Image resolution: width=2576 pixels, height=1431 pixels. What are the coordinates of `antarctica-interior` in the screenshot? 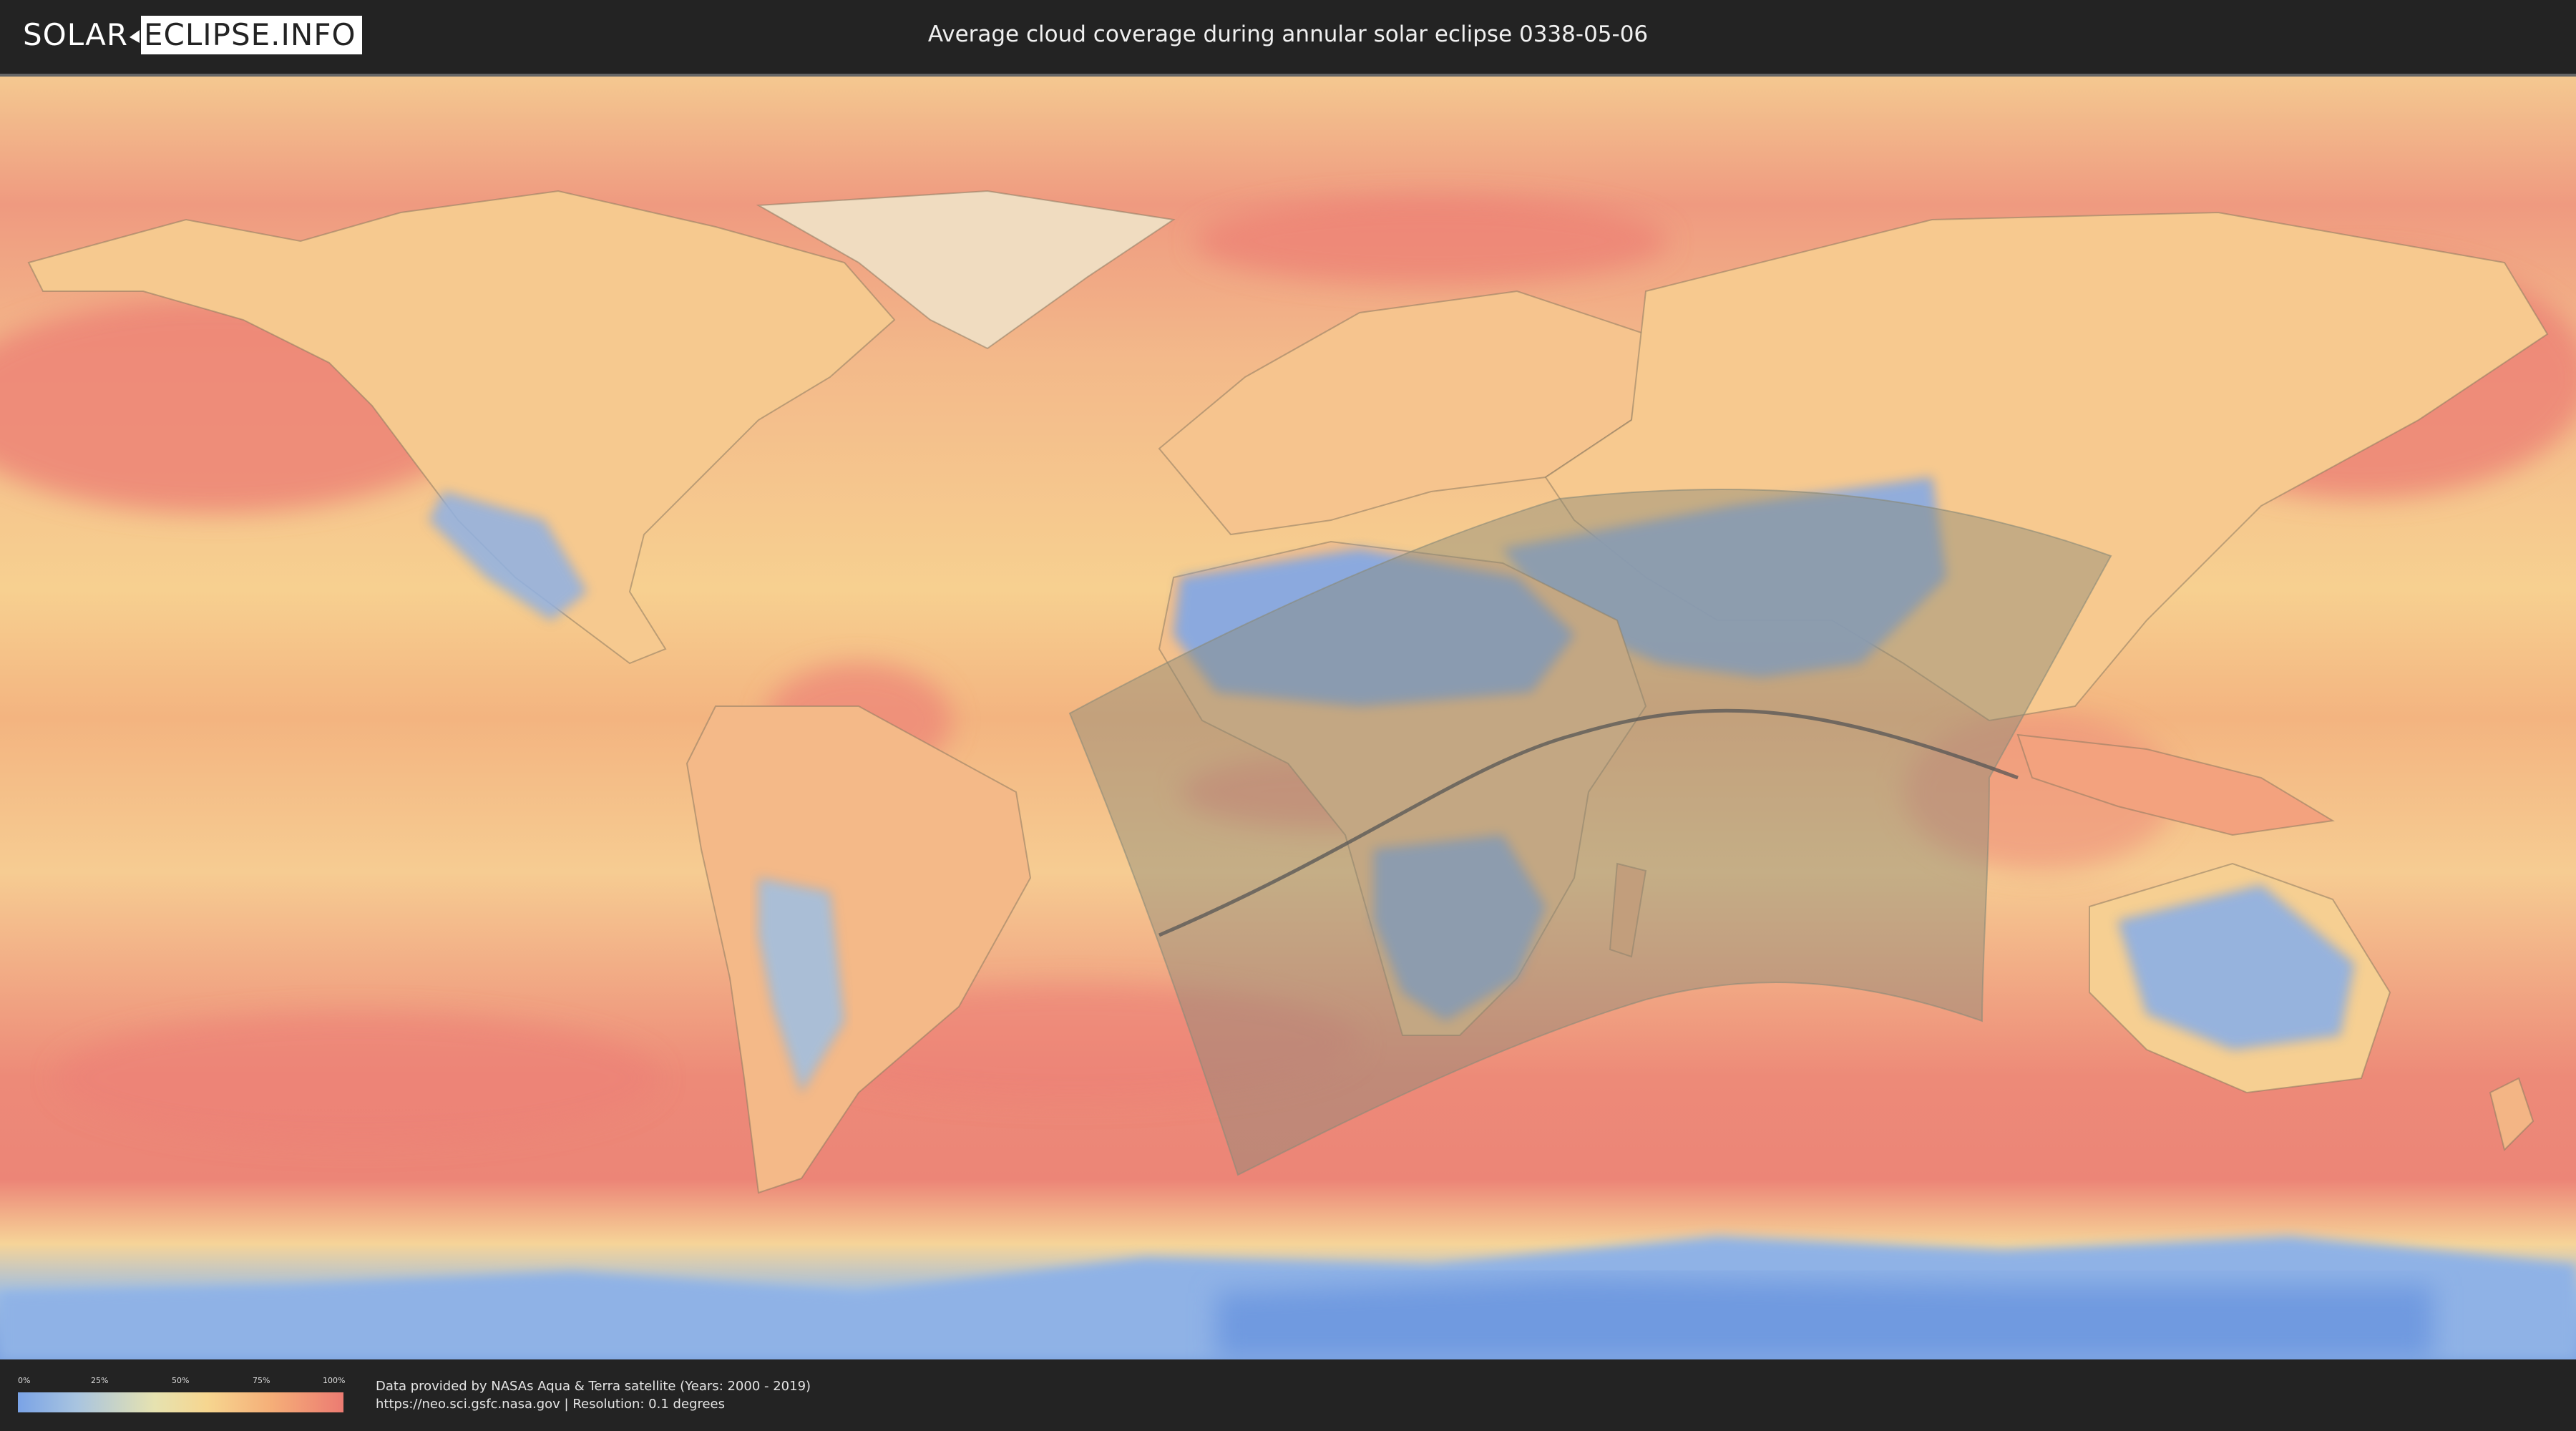 It's located at (1824, 1319).